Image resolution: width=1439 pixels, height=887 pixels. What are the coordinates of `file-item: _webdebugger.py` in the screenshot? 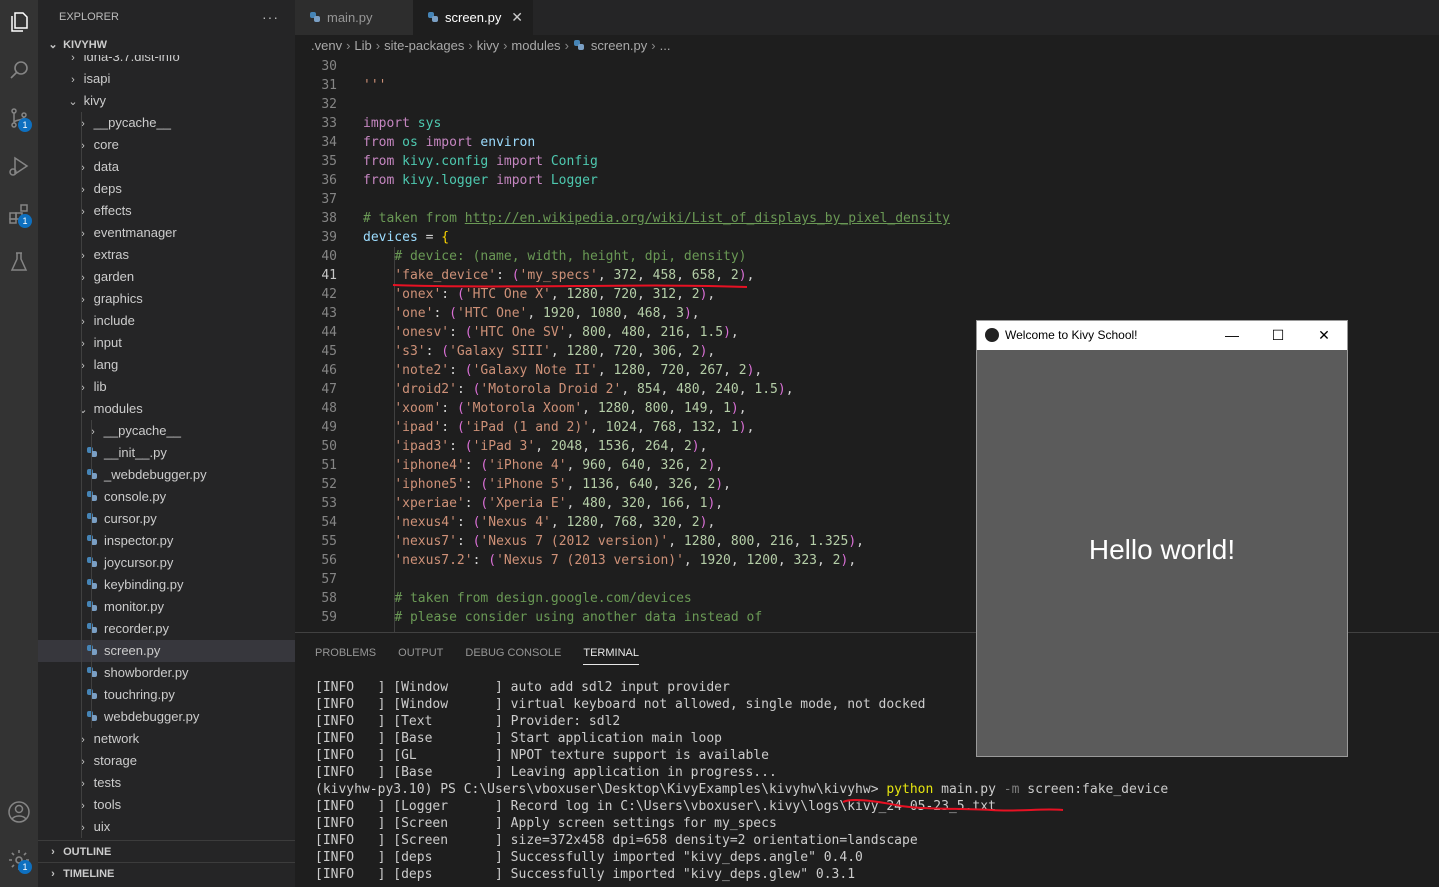 It's located at (166, 475).